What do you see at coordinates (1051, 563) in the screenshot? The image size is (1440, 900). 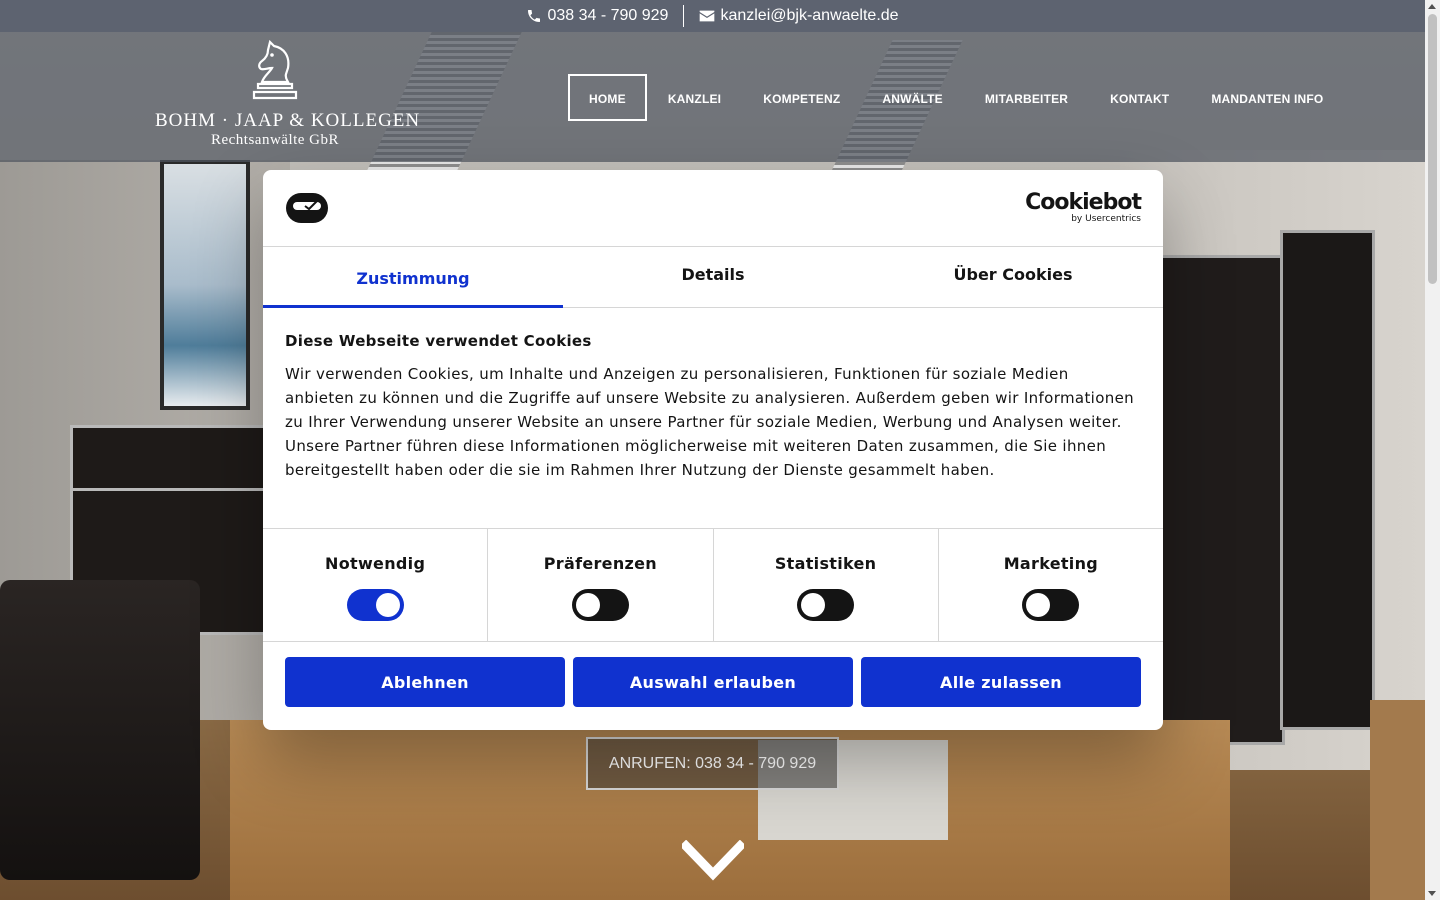 I see `category-label: Marketing` at bounding box center [1051, 563].